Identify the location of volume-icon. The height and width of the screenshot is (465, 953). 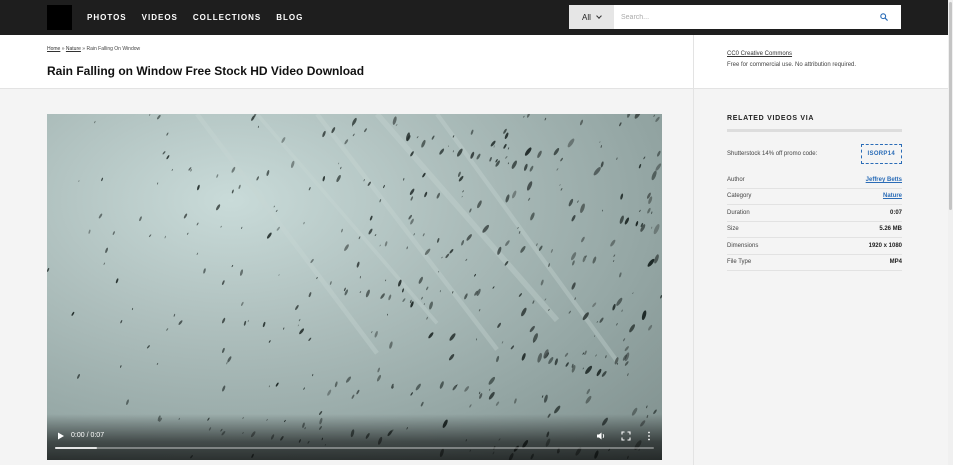
(601, 436).